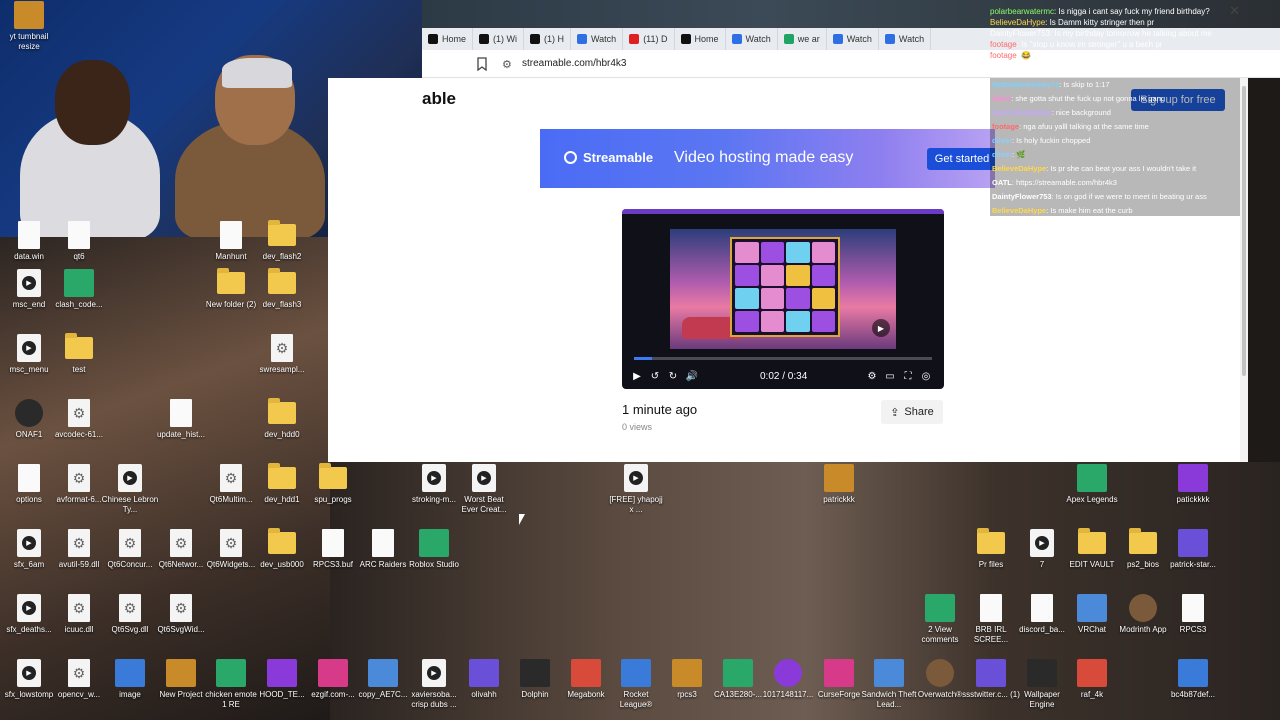  I want to click on desktop-icon: ⚙ Qt6Svg.dll, so click(130, 614).